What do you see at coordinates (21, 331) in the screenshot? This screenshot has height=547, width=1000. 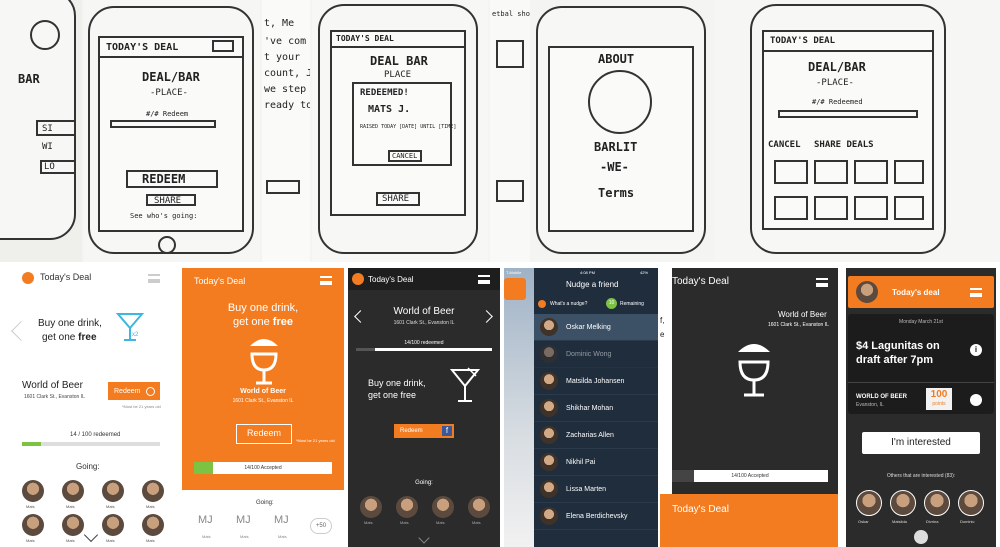 I see `prev-arrow-icon` at bounding box center [21, 331].